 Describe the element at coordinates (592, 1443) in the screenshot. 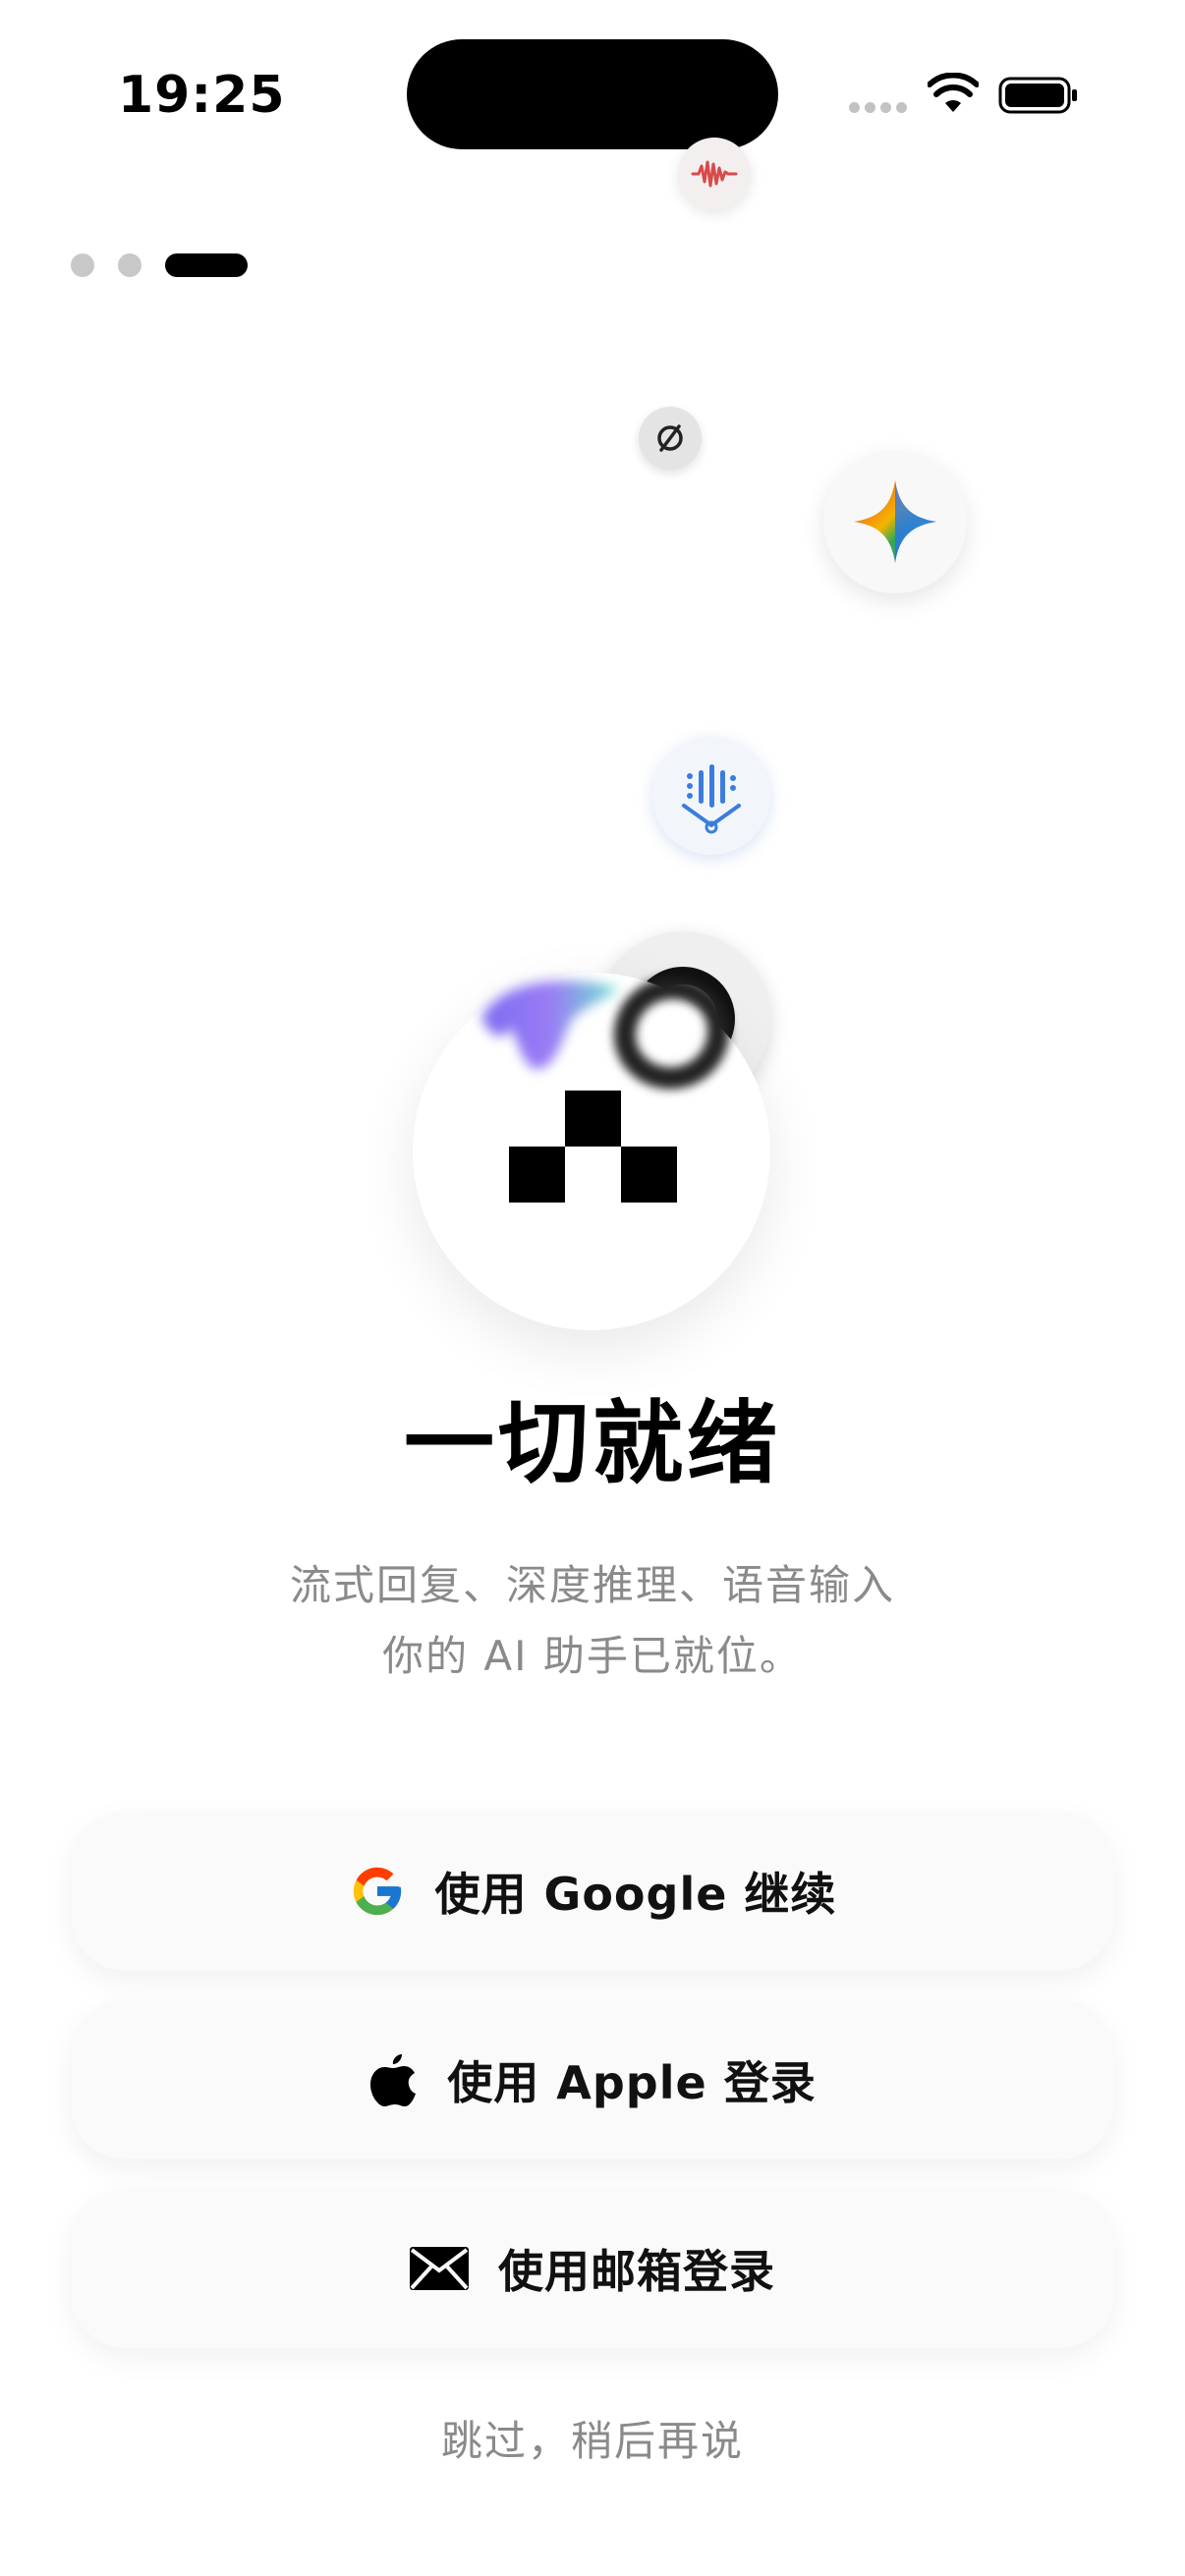

I see `page-title: 一切就绪` at that location.